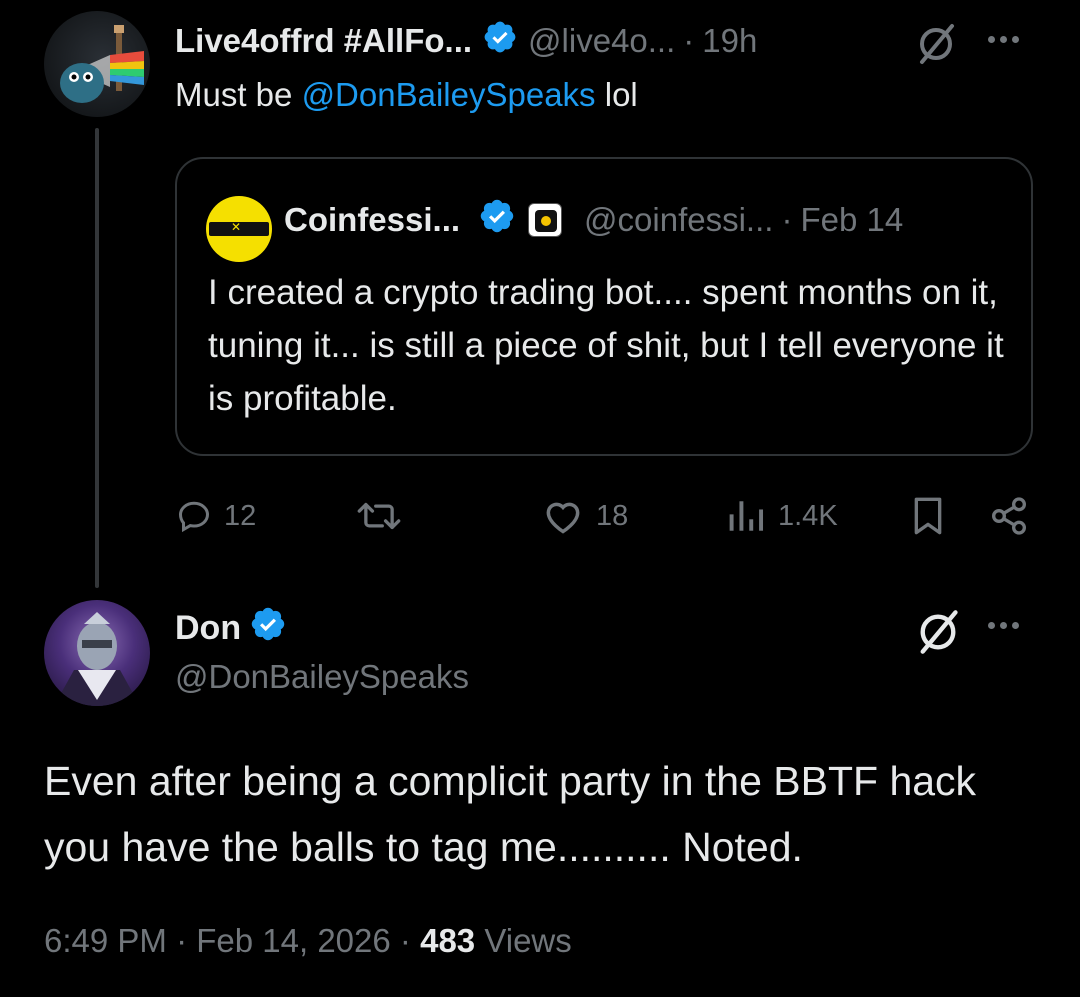 The image size is (1080, 997). What do you see at coordinates (545, 220) in the screenshot?
I see `affiliate-badge-icon` at bounding box center [545, 220].